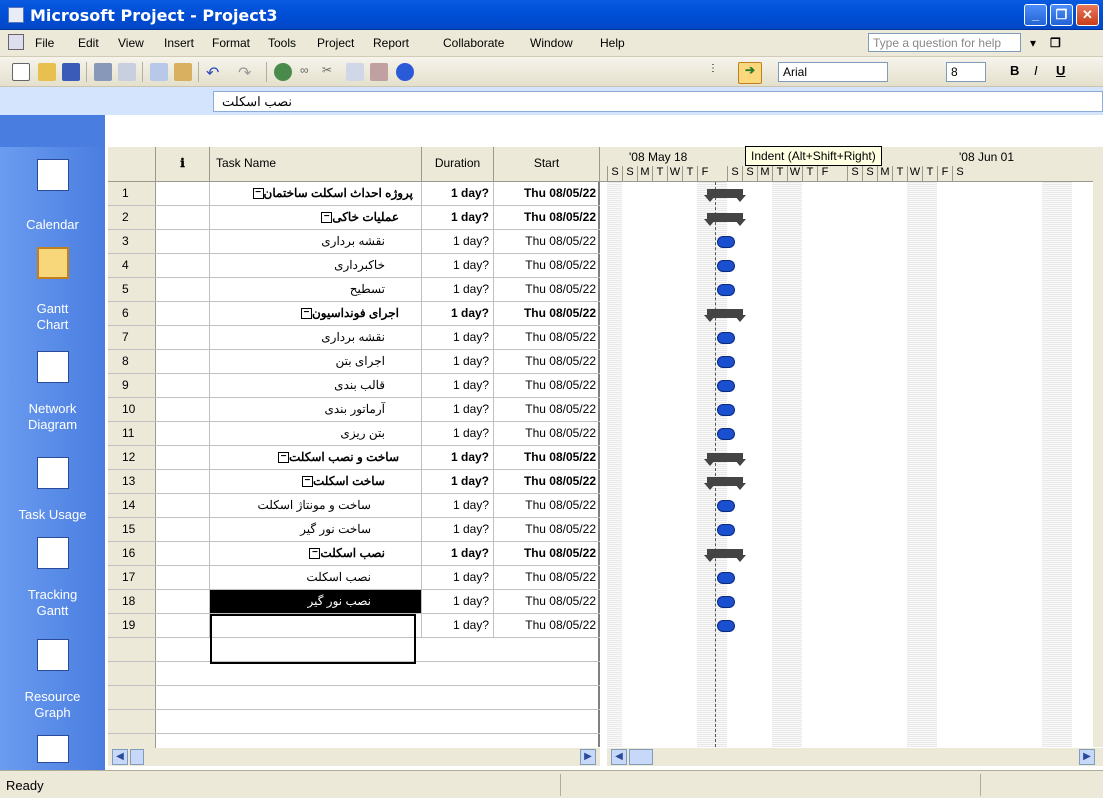  What do you see at coordinates (316, 409) in the screenshot?
I see `task-name-cell: آرماتور بندی` at bounding box center [316, 409].